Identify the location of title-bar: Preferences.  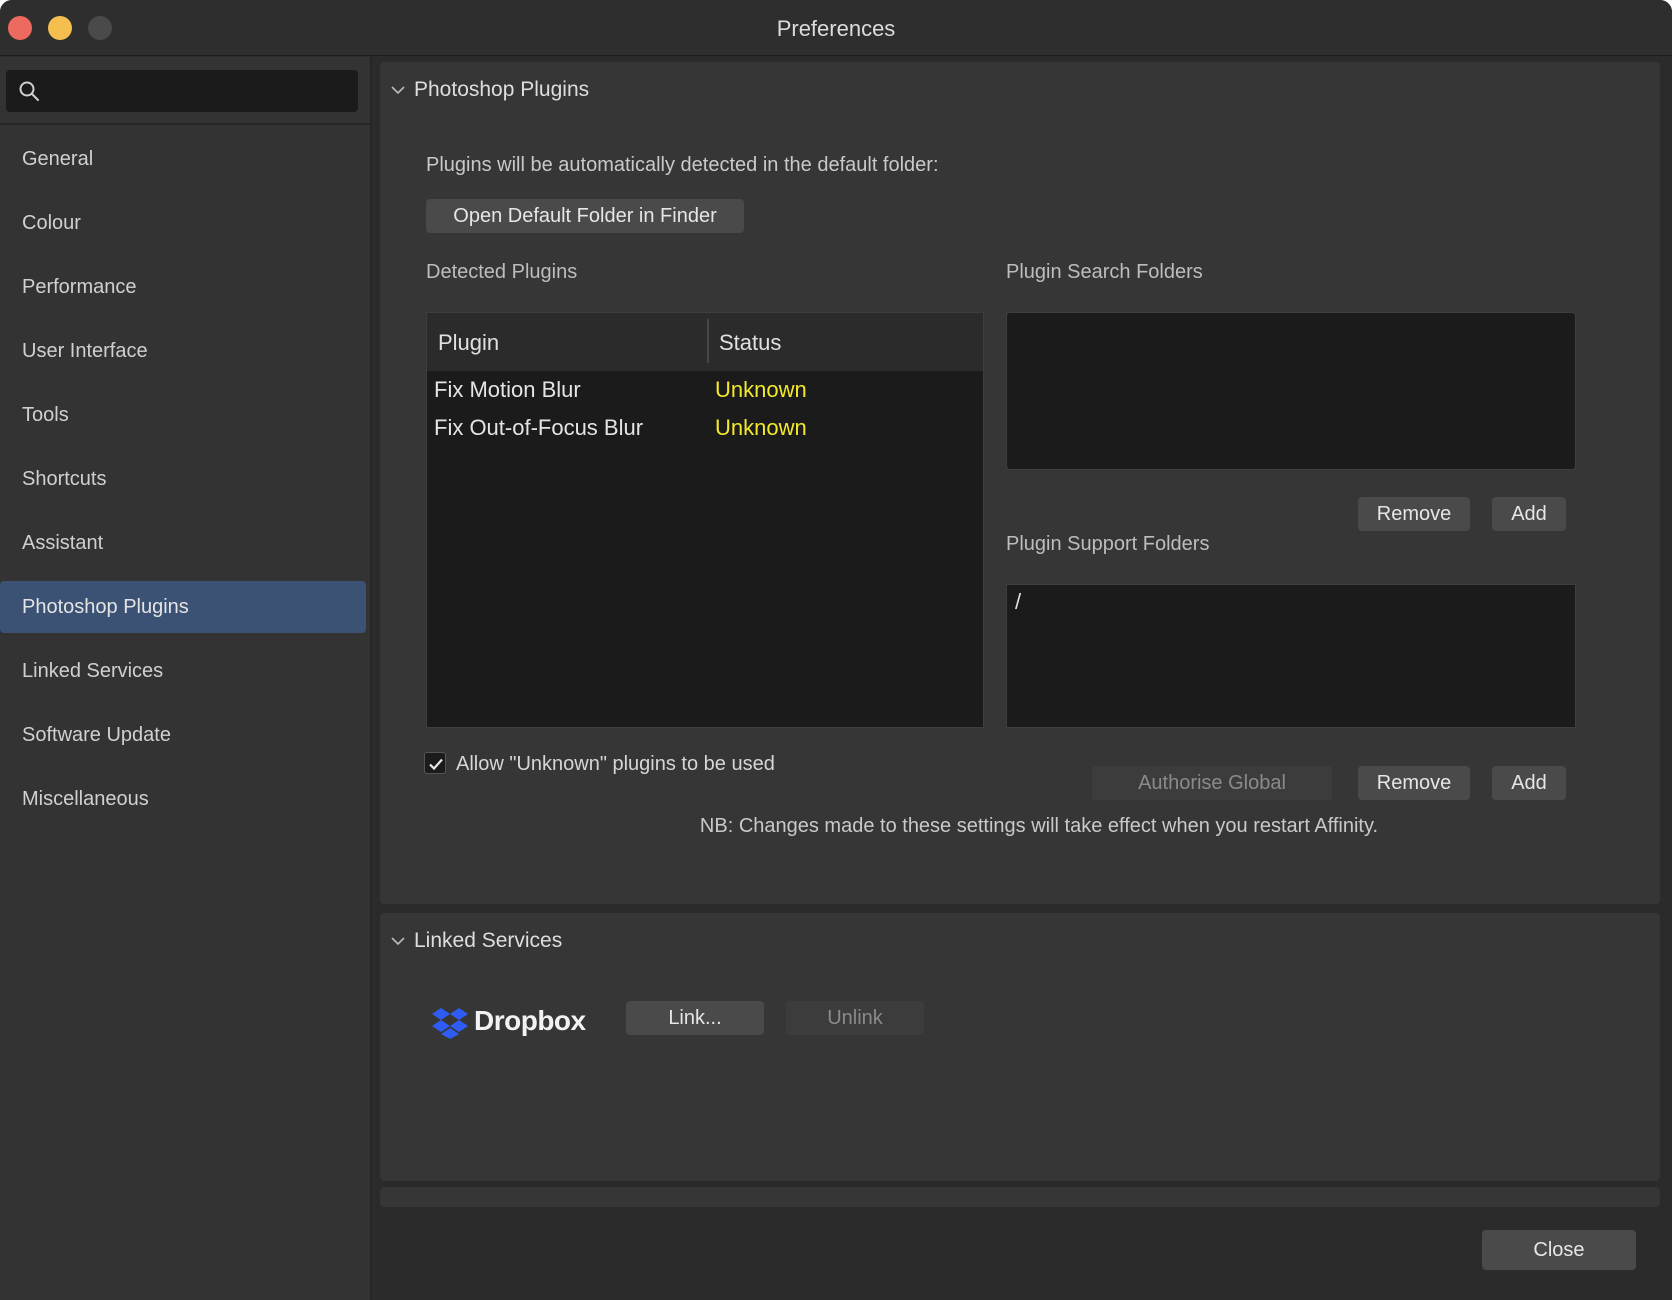
(836, 28).